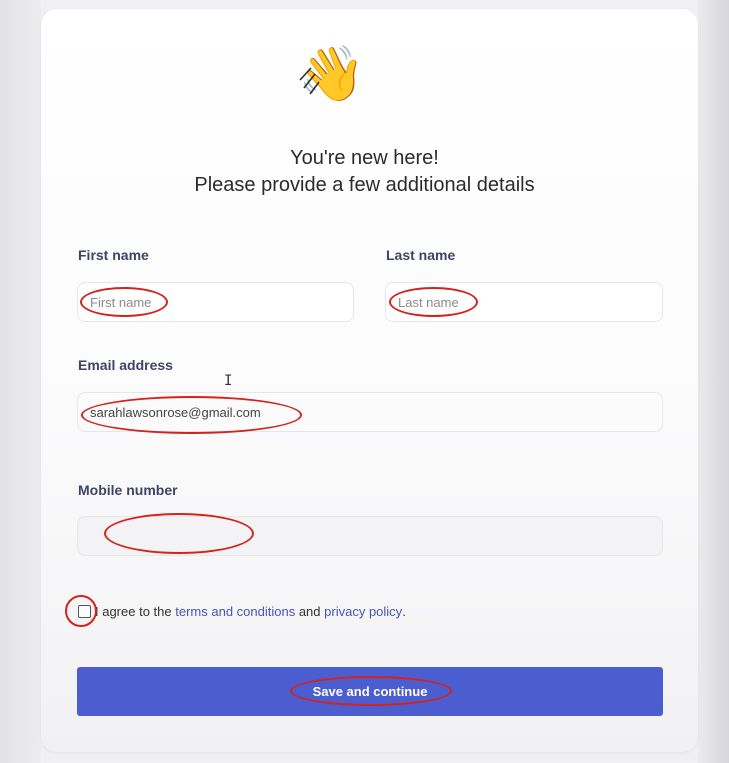 The height and width of the screenshot is (763, 729). Describe the element at coordinates (370, 412) in the screenshot. I see `email-input` at that location.